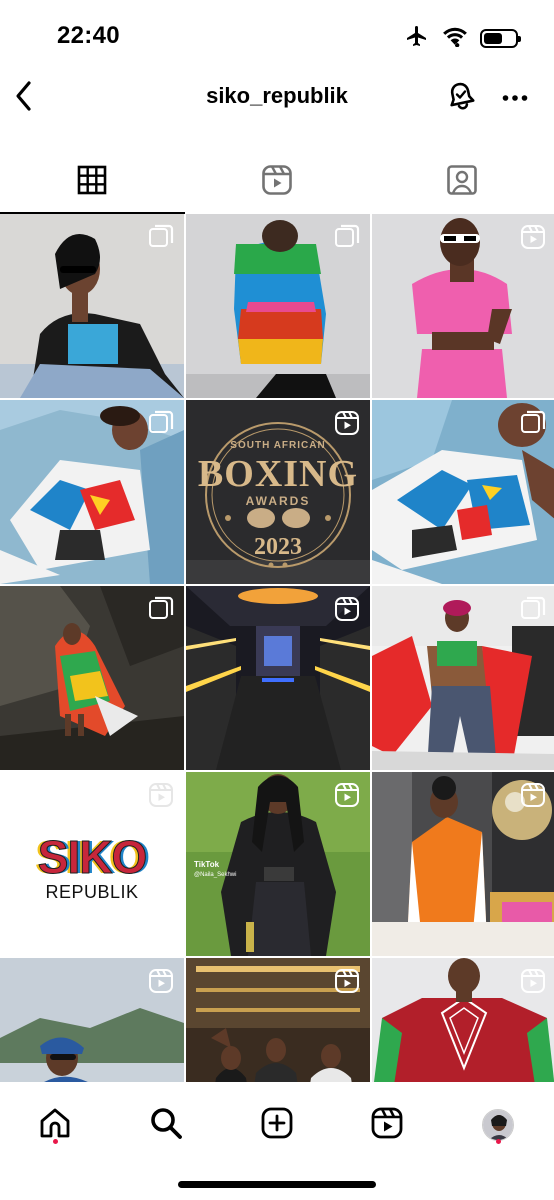 Image resolution: width=554 pixels, height=1200 pixels. What do you see at coordinates (215, 875) in the screenshot?
I see `tiktok-handle: @Naila_Sekhwi` at bounding box center [215, 875].